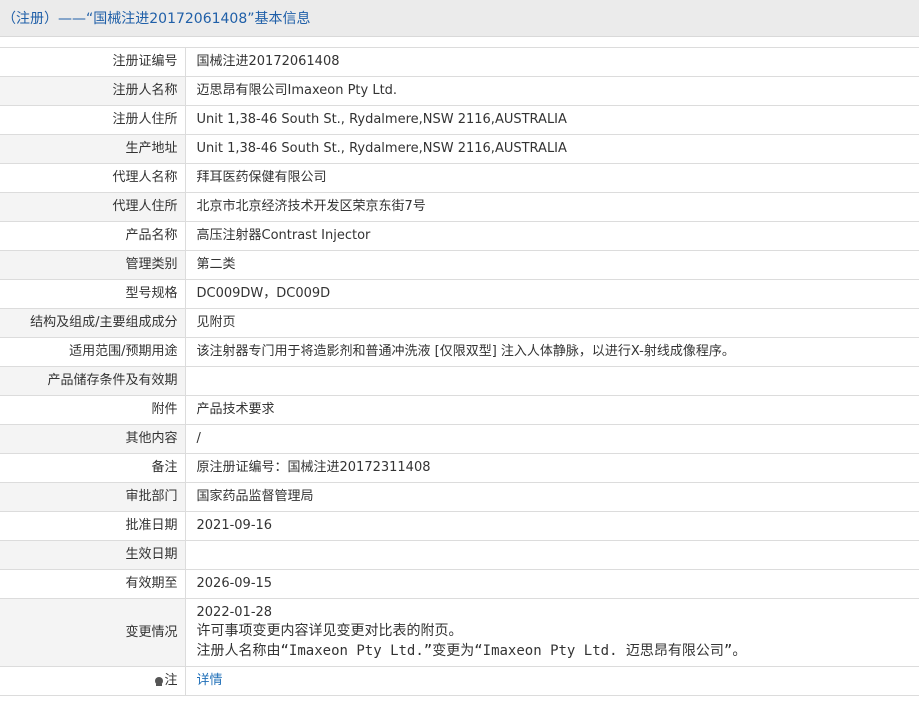 The width and height of the screenshot is (919, 701). I want to click on row-label: 代理人住所, so click(93, 207).